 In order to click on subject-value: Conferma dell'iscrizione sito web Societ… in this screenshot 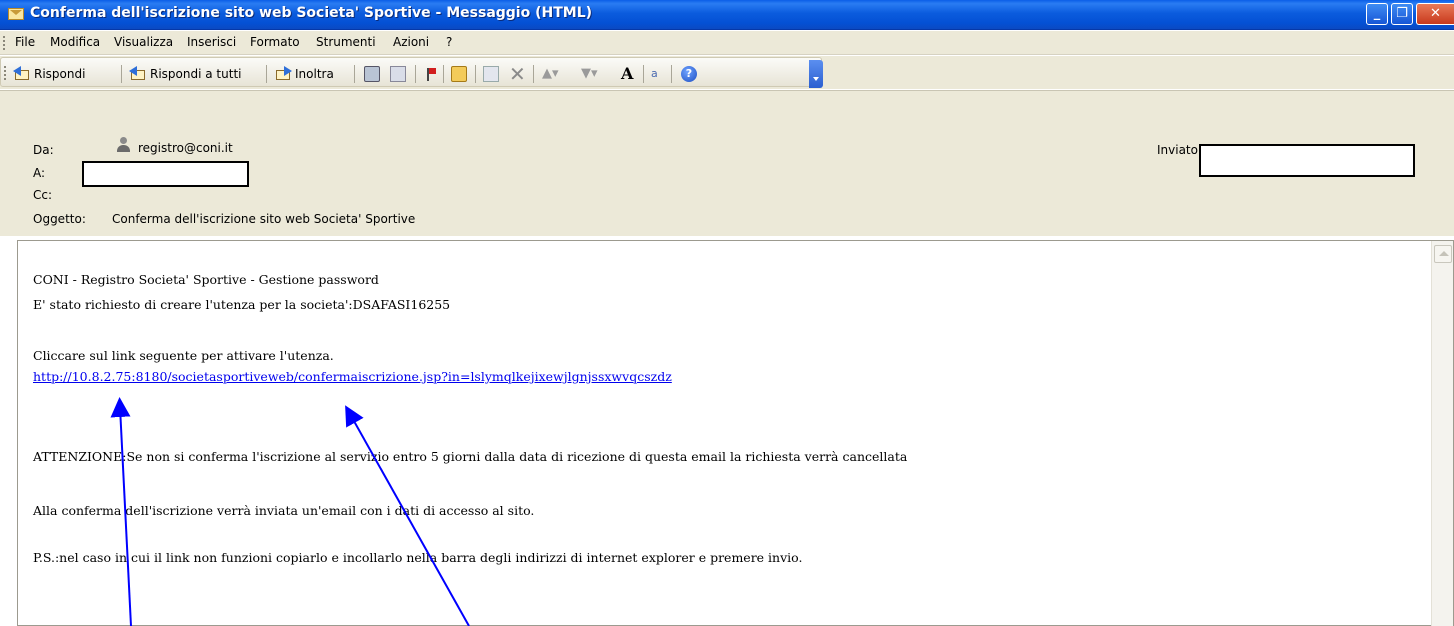, I will do `click(264, 219)`.